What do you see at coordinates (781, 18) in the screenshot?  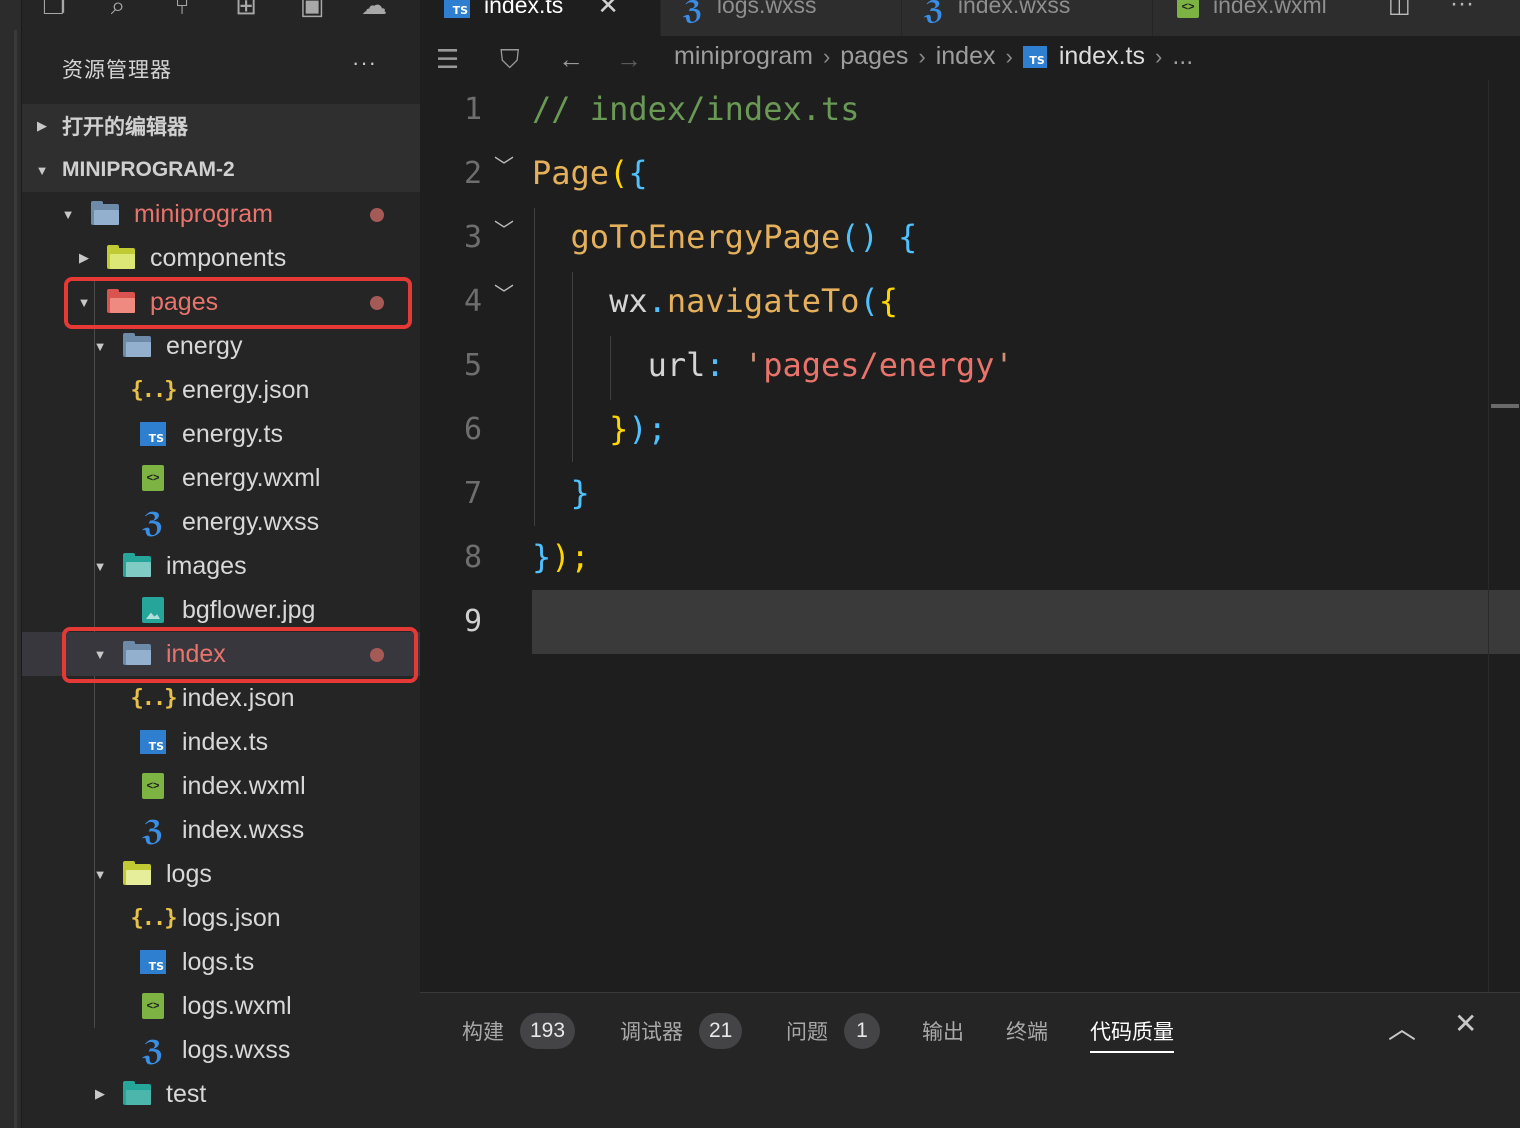 I see `tab-logs-wxss: ℨ logs.wxss` at bounding box center [781, 18].